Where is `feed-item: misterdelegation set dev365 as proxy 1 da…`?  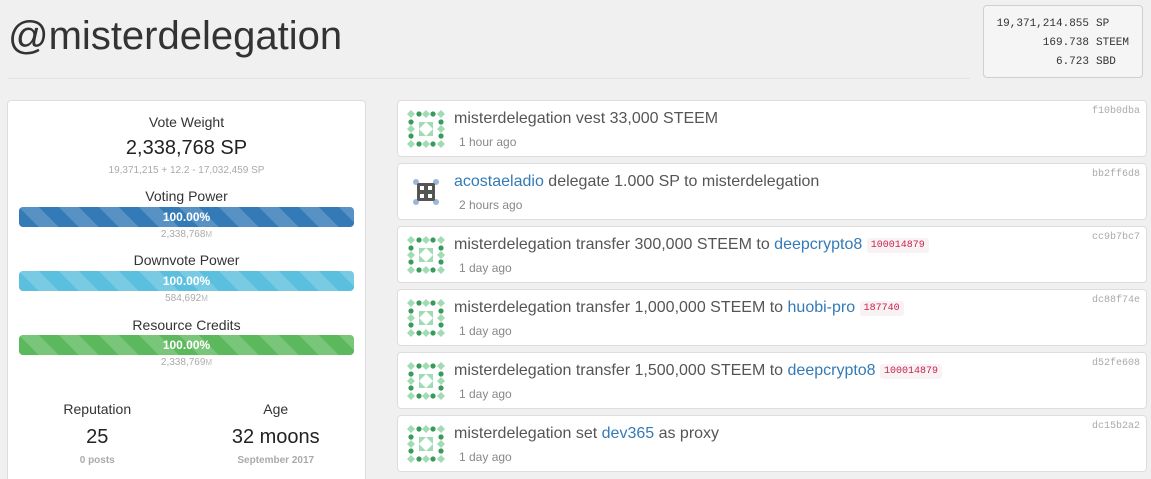
feed-item: misterdelegation set dev365 as proxy 1 da… is located at coordinates (772, 443).